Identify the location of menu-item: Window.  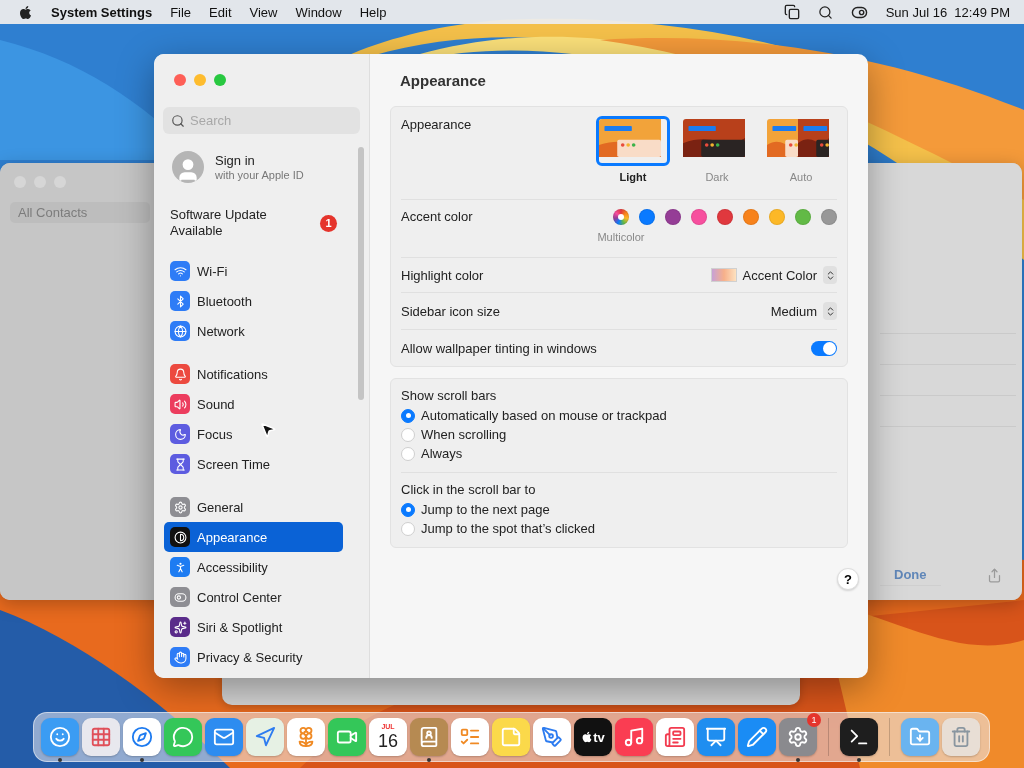
(318, 12).